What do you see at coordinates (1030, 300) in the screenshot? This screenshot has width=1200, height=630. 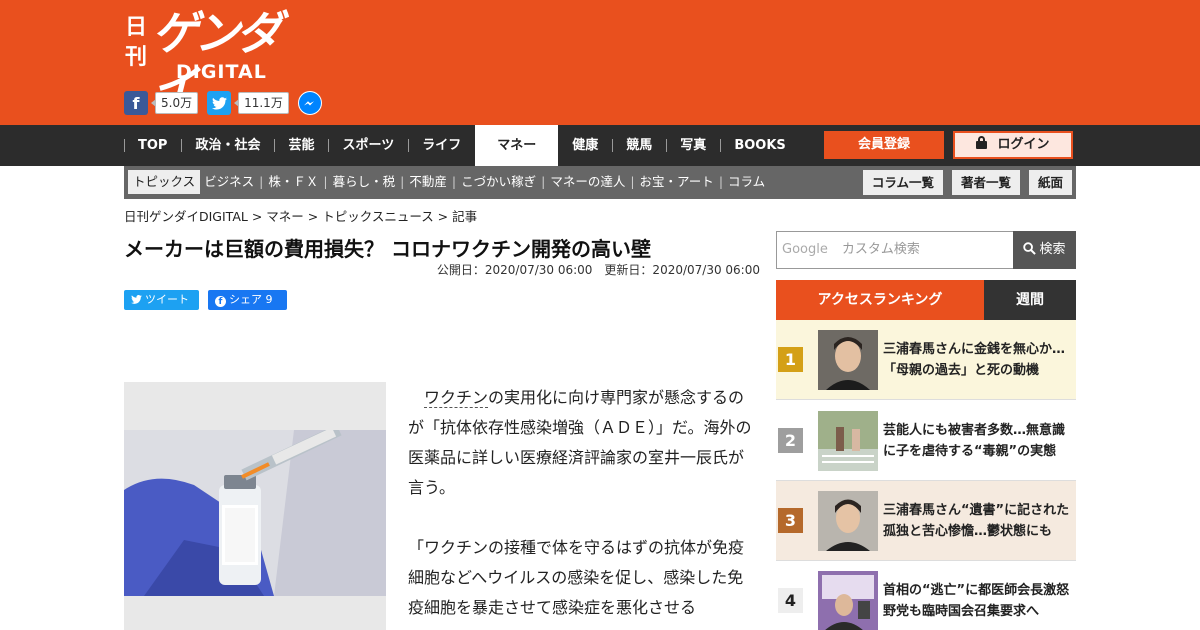 I see `tab-weekly: 週間` at bounding box center [1030, 300].